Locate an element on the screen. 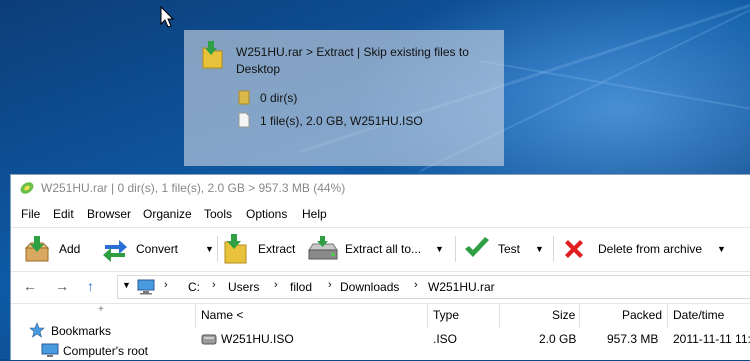 The height and width of the screenshot is (361, 750). drive-extract-icon is located at coordinates (323, 248).